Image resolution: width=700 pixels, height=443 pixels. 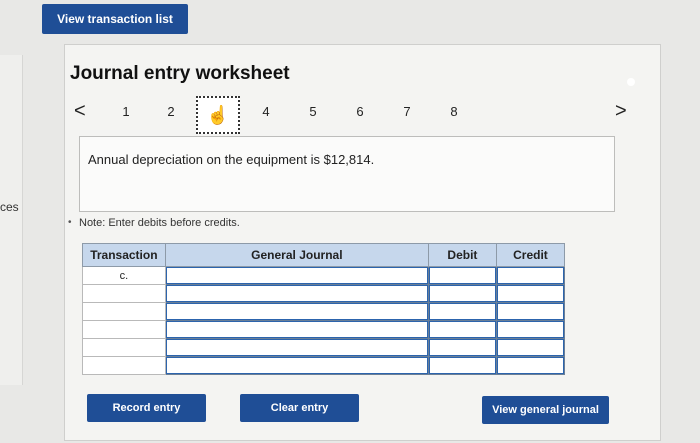 What do you see at coordinates (454, 111) in the screenshot?
I see `page-8: 8` at bounding box center [454, 111].